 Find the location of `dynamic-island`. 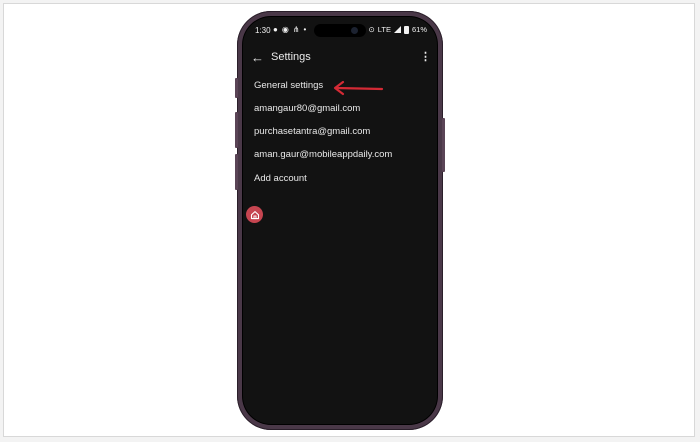

dynamic-island is located at coordinates (340, 30).